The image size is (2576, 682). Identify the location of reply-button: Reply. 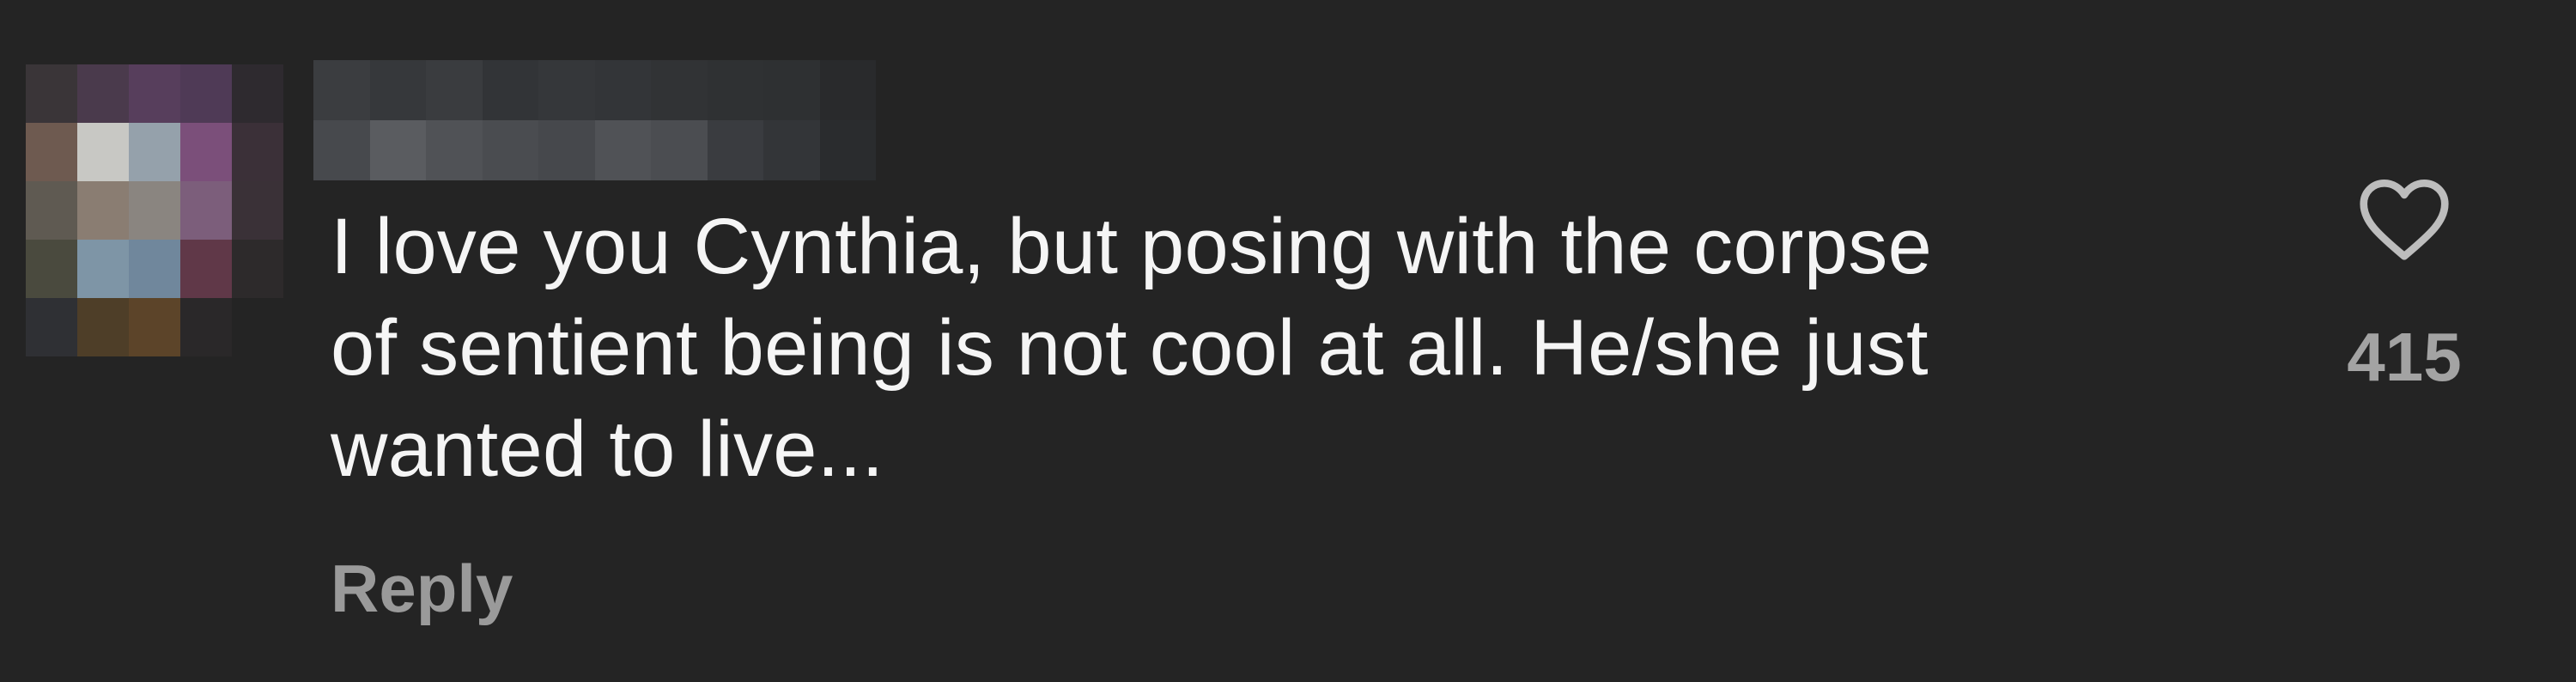
(422, 589).